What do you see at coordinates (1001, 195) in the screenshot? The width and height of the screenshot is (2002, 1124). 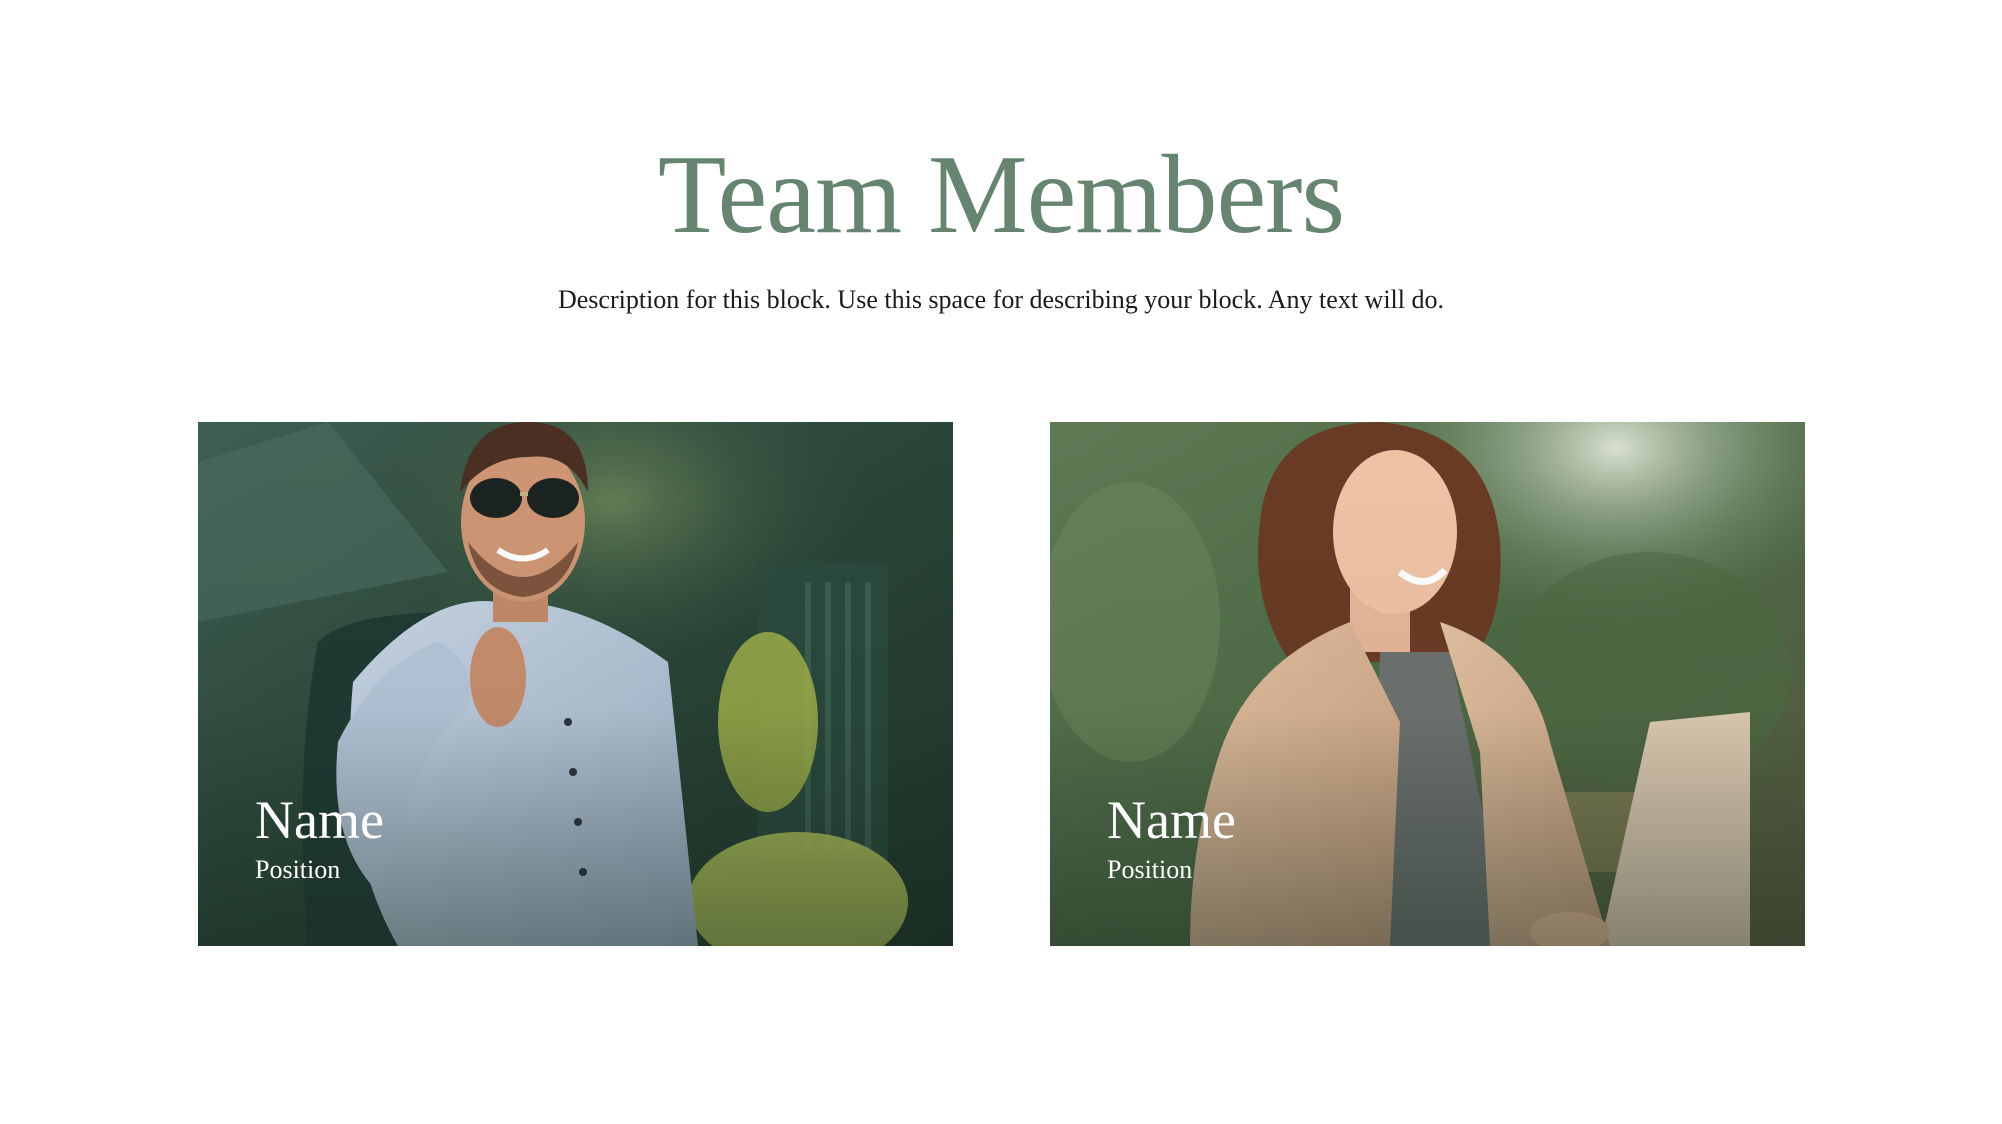 I see `section-title: Team Members` at bounding box center [1001, 195].